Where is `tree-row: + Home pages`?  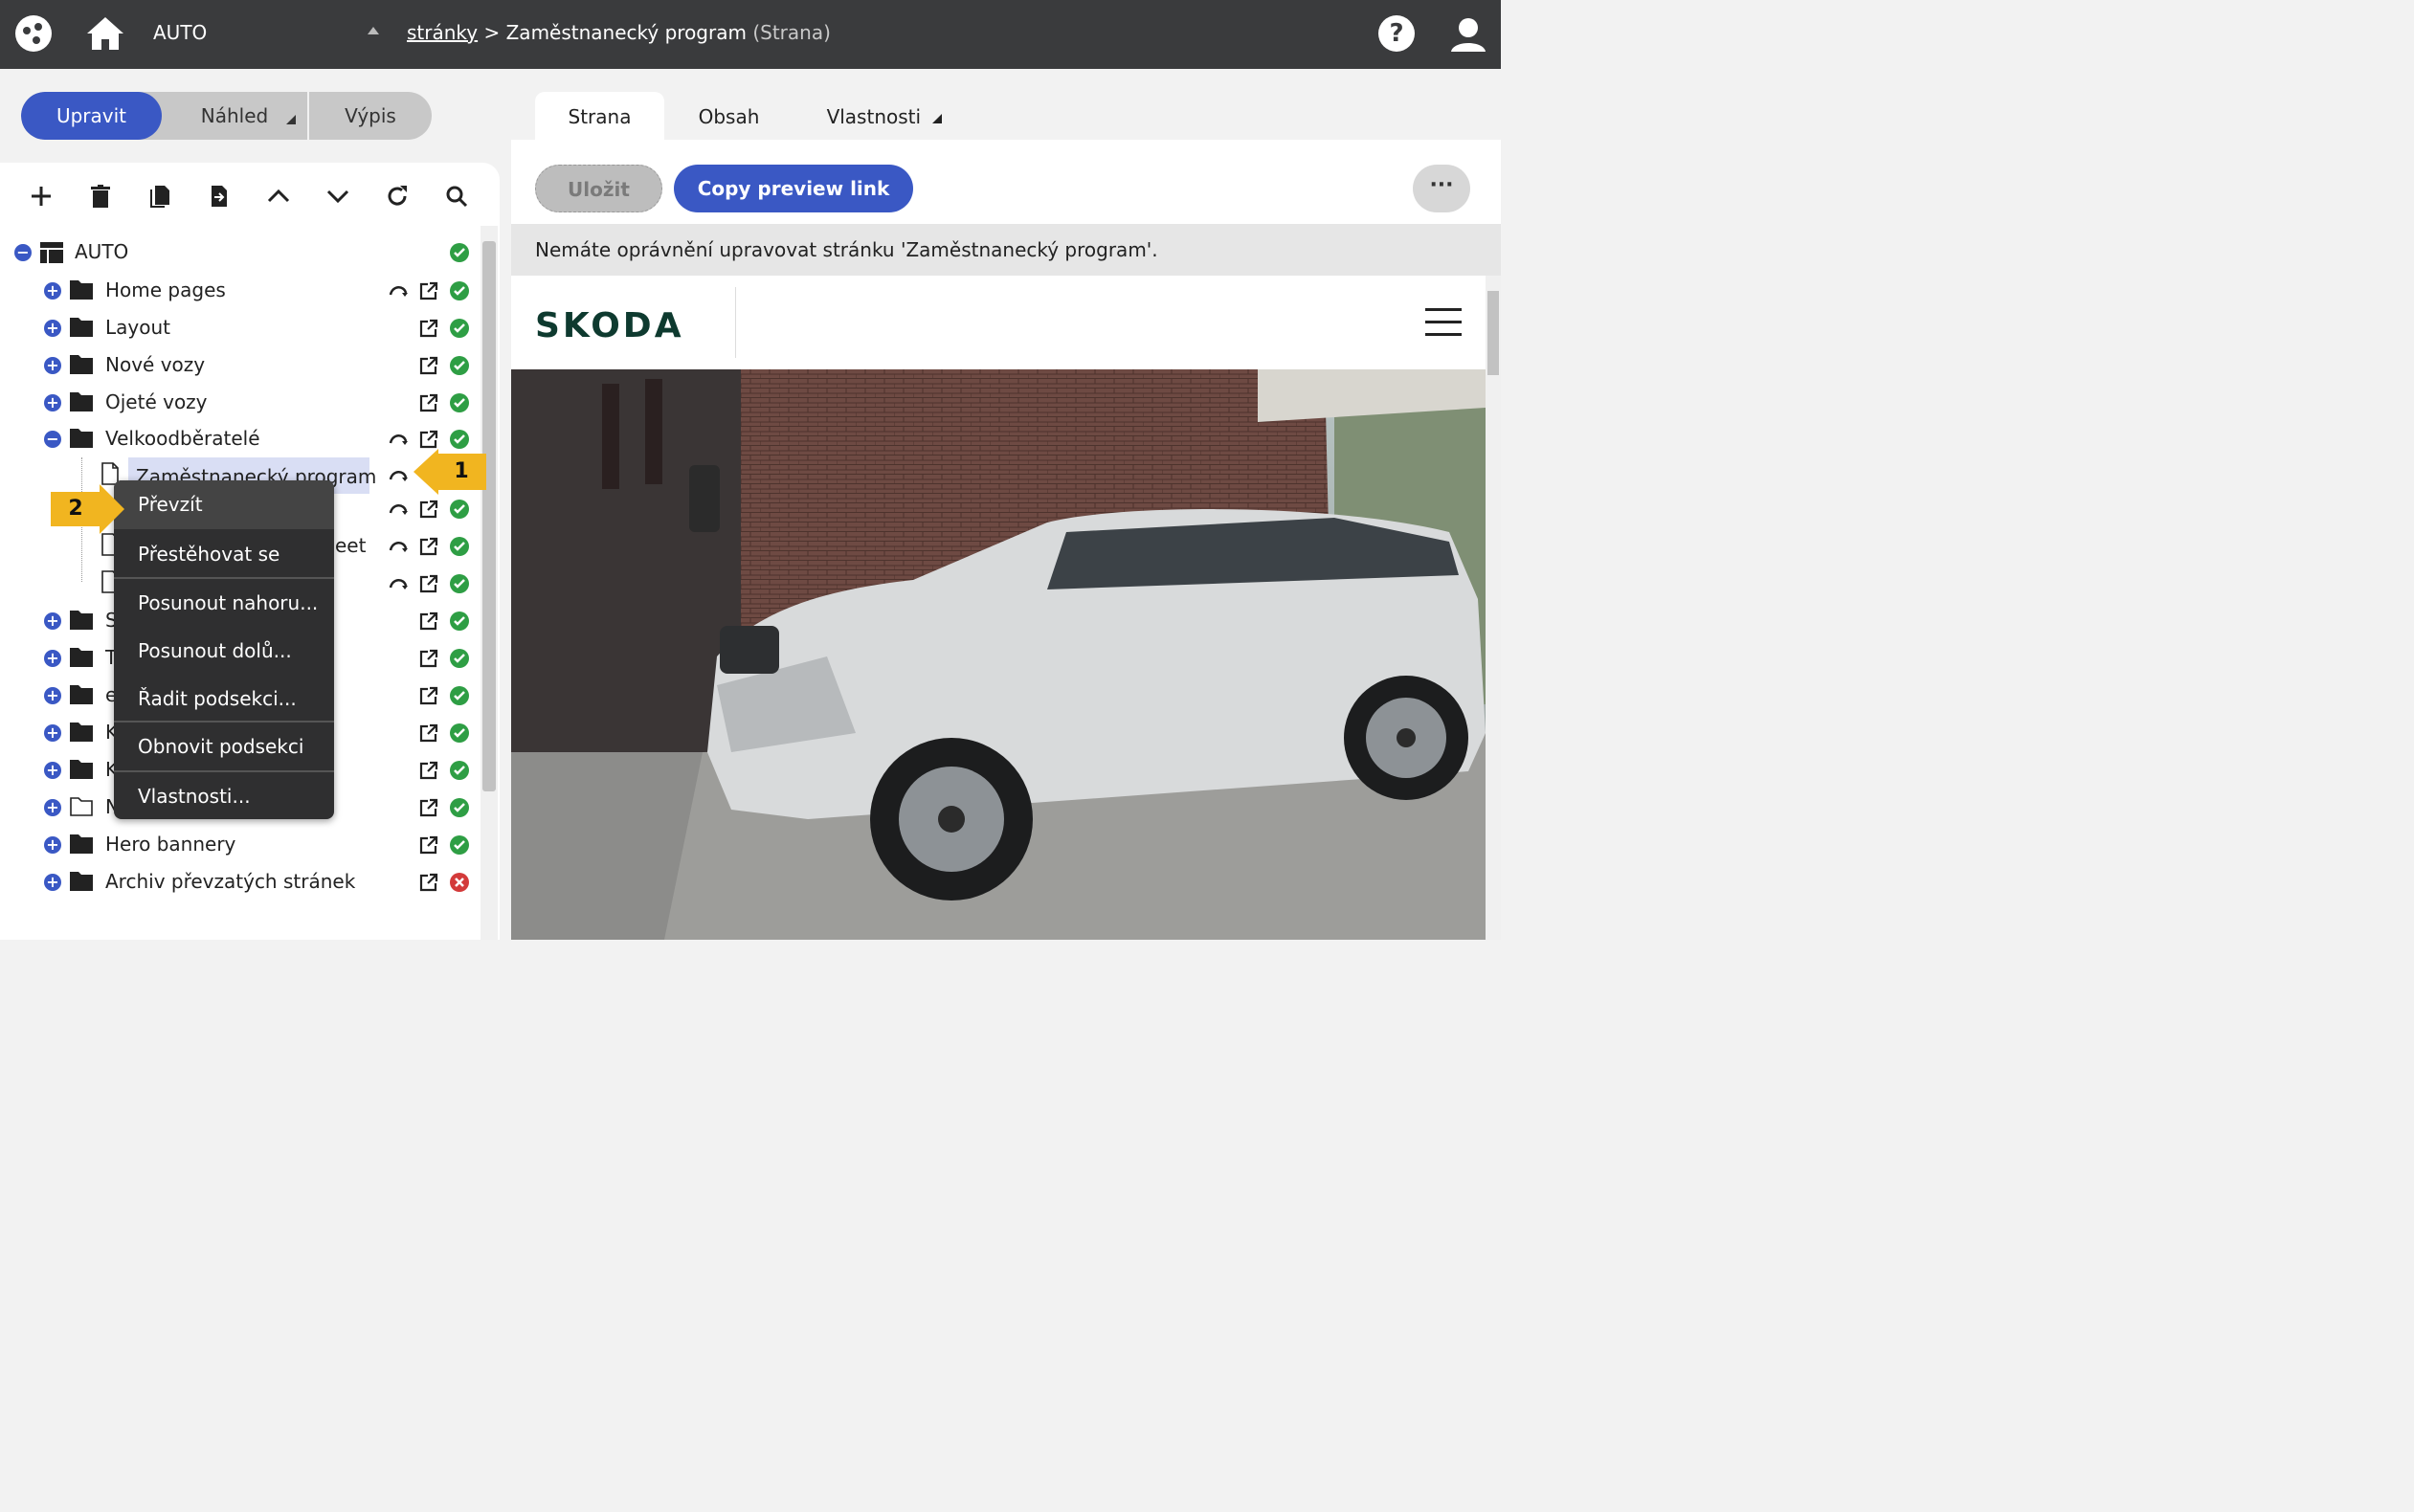
tree-row: + Home pages is located at coordinates (240, 291).